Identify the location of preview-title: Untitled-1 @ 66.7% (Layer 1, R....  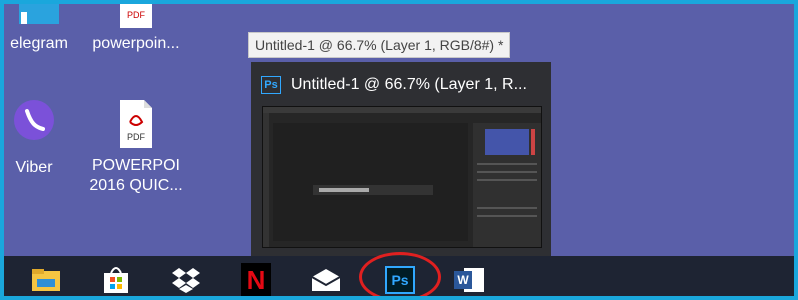
(409, 84).